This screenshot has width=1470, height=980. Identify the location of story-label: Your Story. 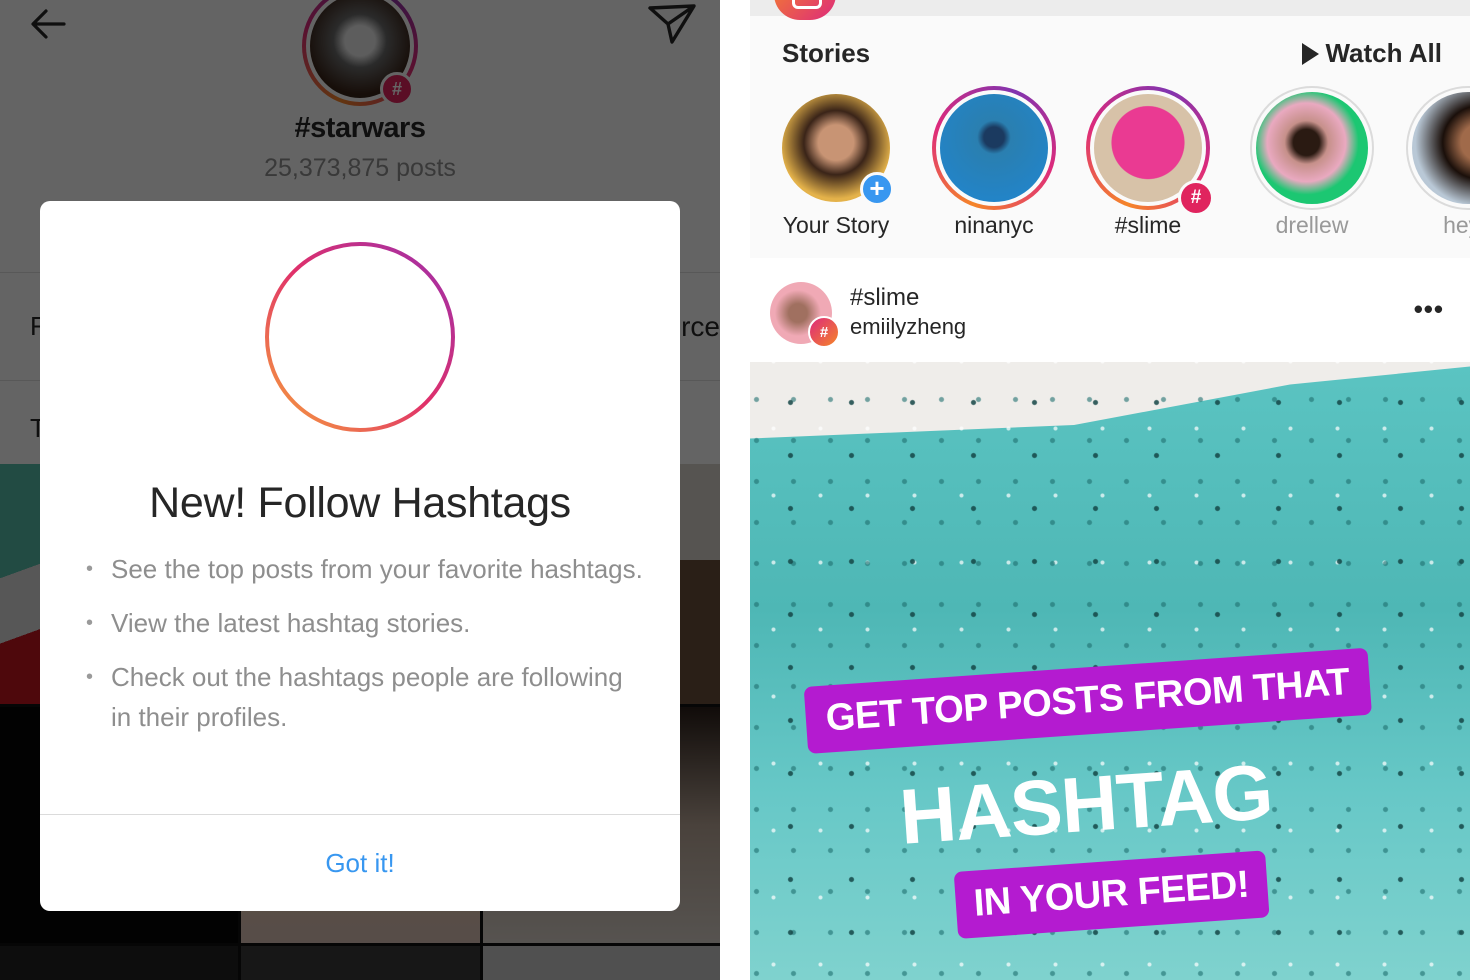
(836, 225).